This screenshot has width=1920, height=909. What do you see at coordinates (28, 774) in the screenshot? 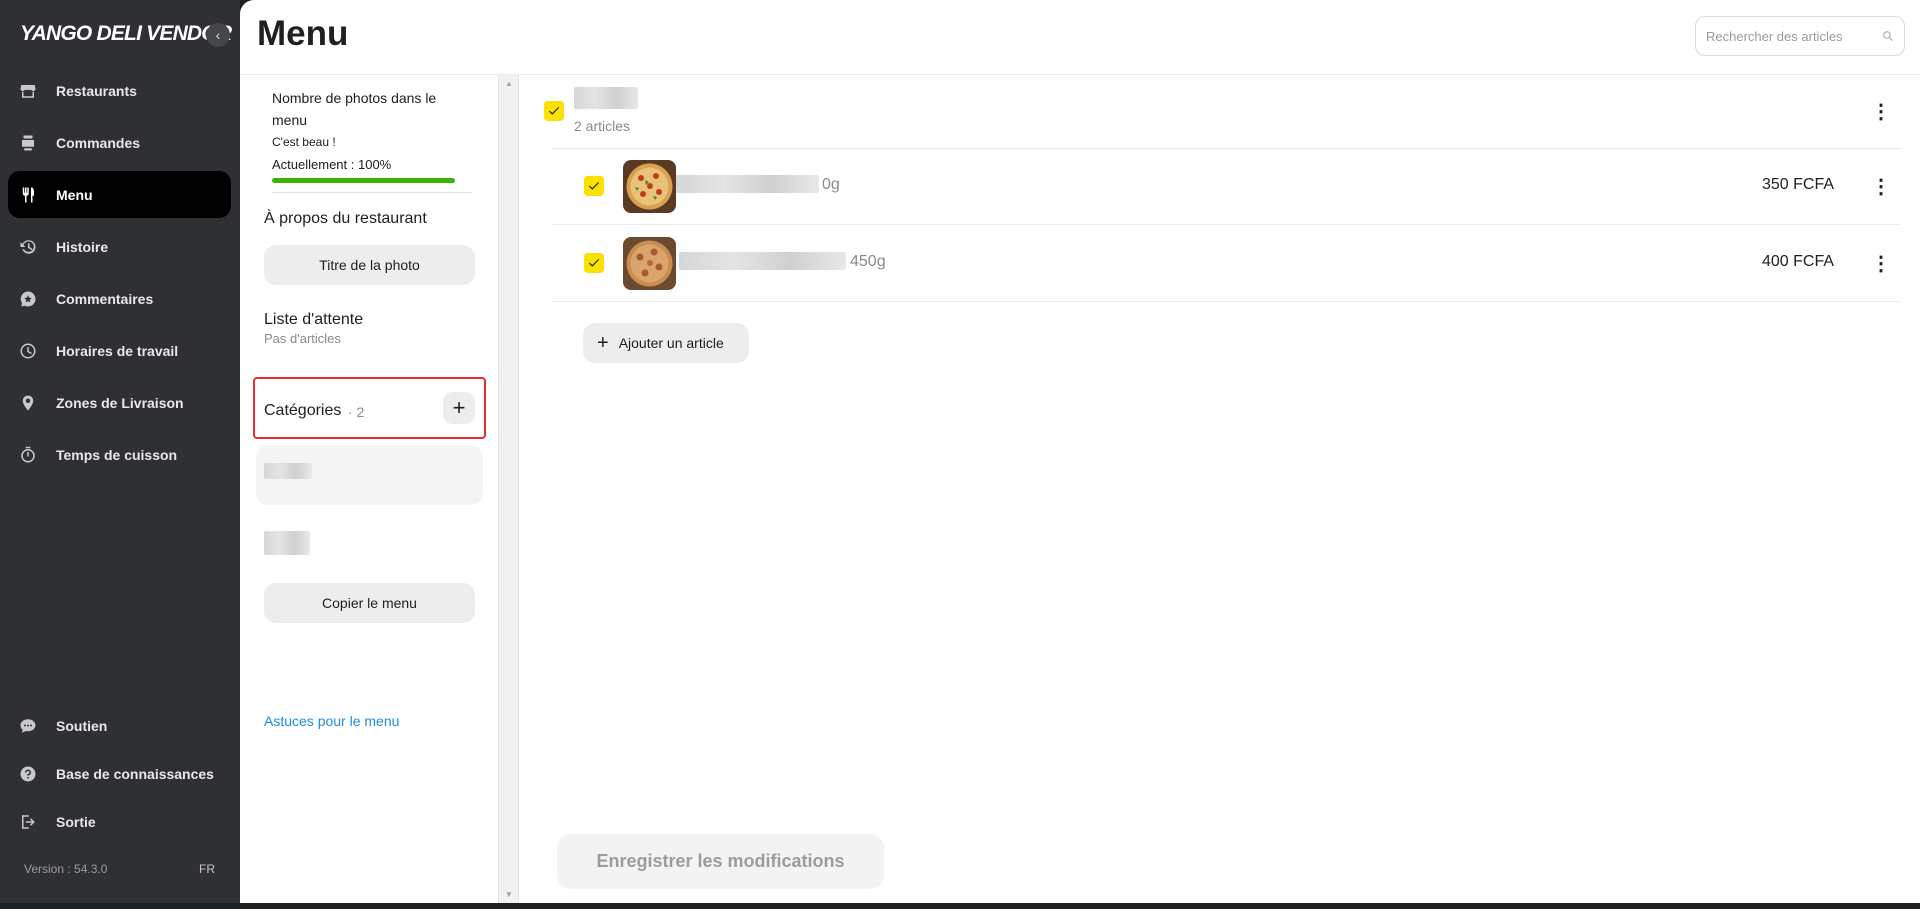
I see `help-icon` at bounding box center [28, 774].